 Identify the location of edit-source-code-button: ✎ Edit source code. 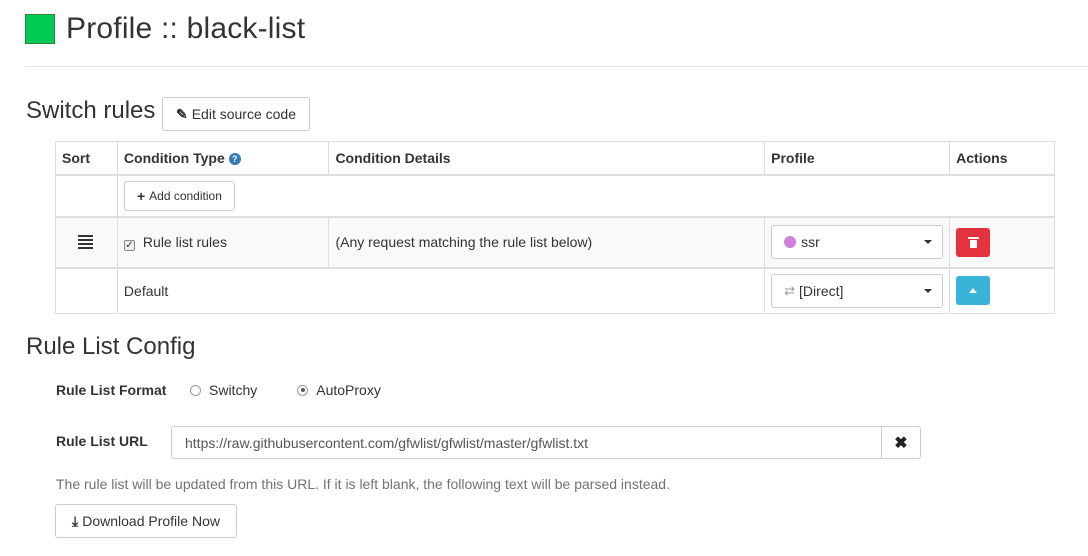
(236, 114).